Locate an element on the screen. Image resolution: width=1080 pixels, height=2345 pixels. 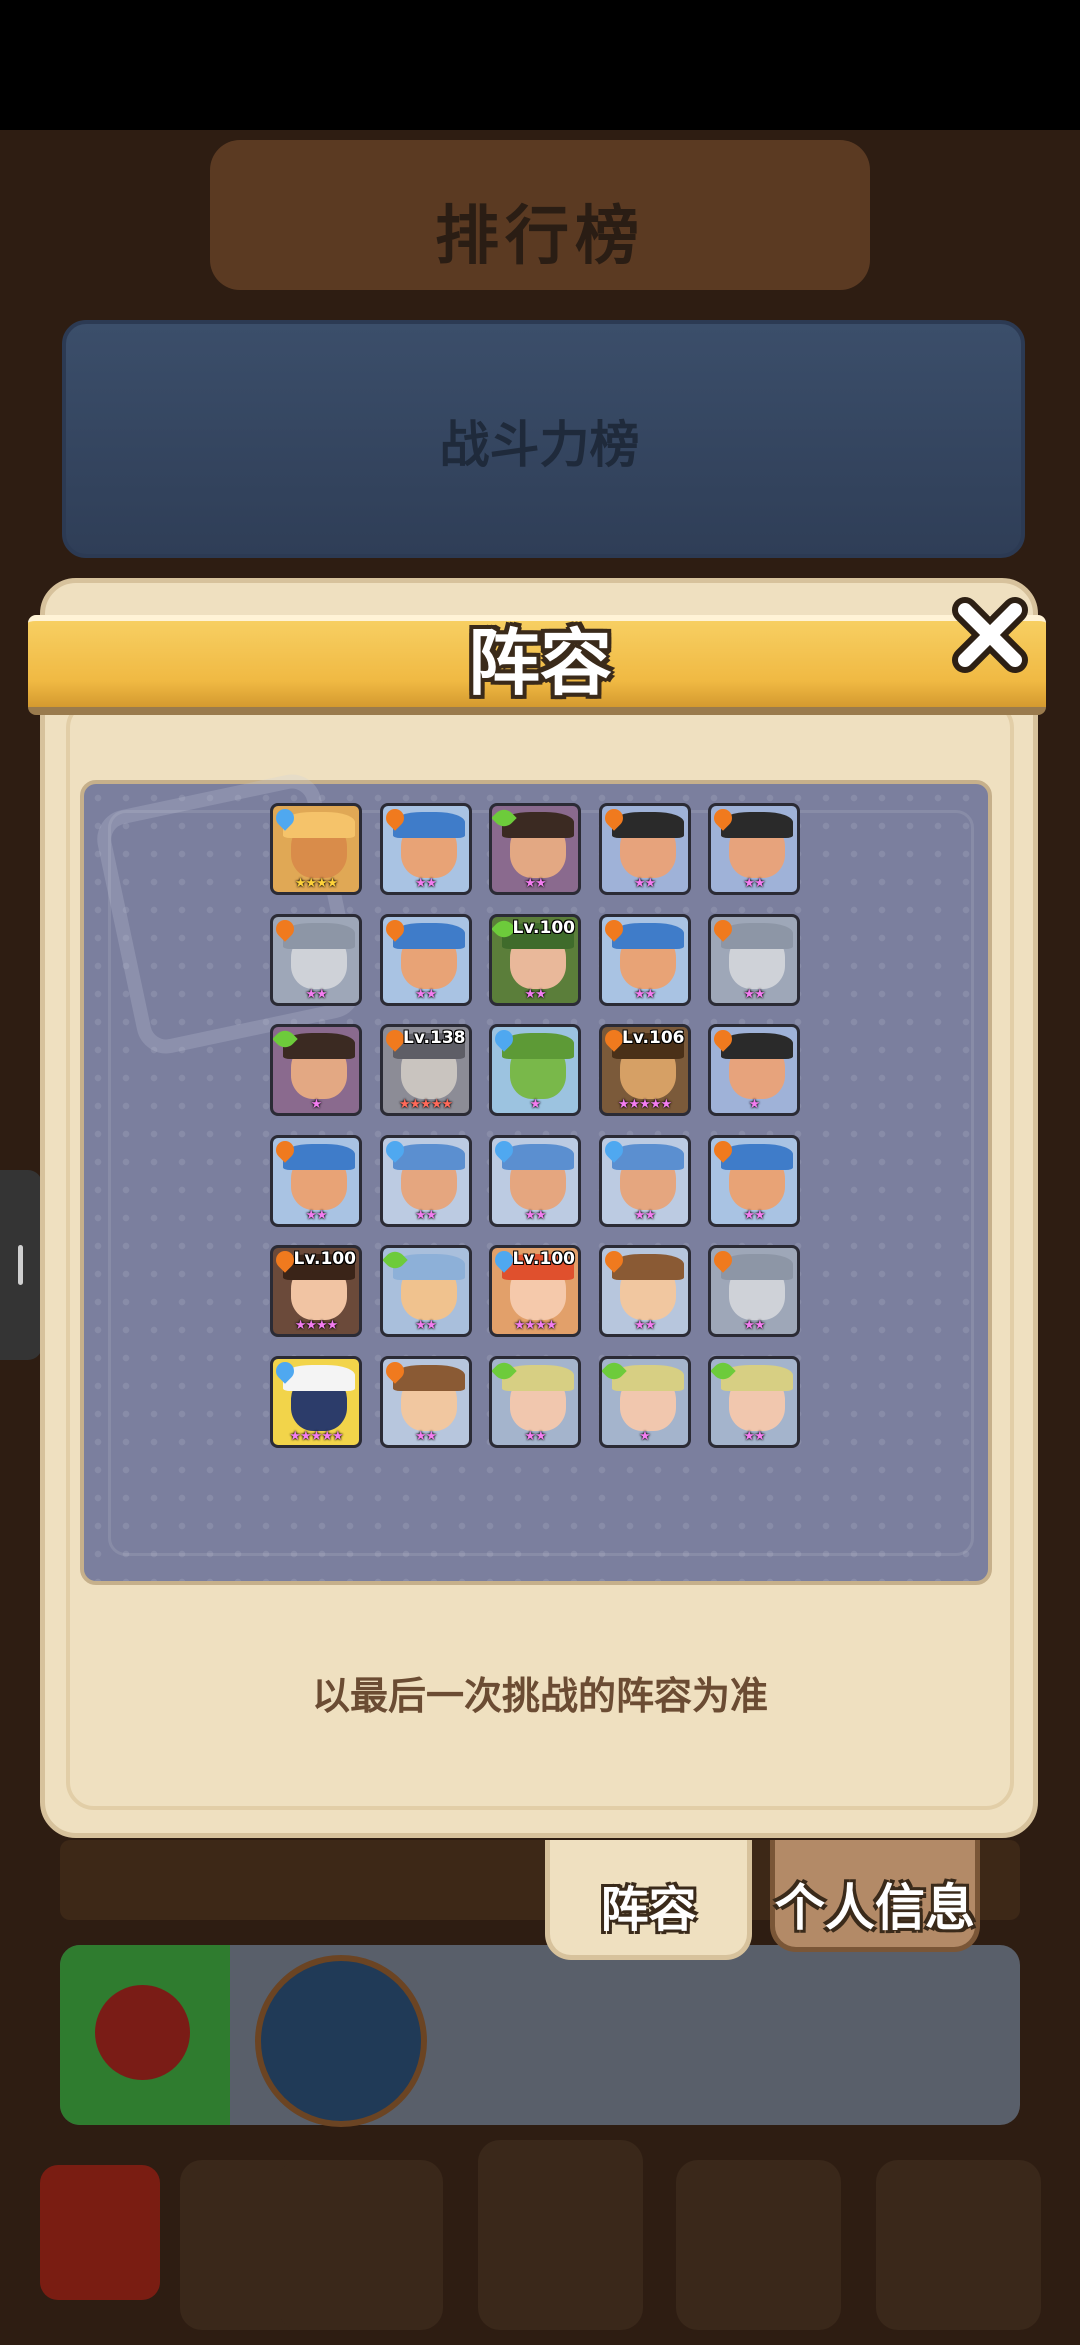
hero-card-golden-bunny-brute: ★★★★ is located at coordinates (316, 849).